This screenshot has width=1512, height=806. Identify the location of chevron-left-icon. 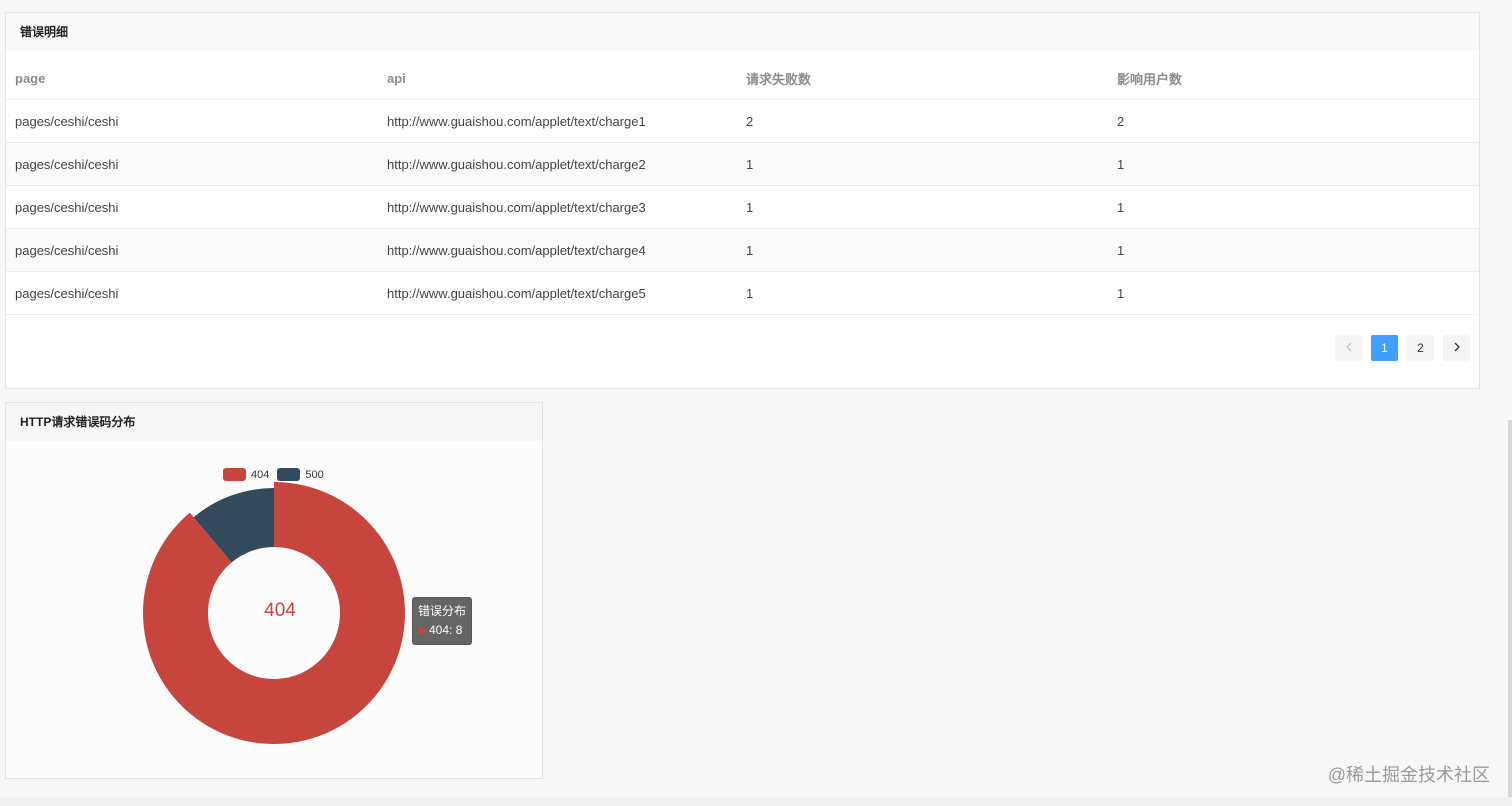
(1349, 348).